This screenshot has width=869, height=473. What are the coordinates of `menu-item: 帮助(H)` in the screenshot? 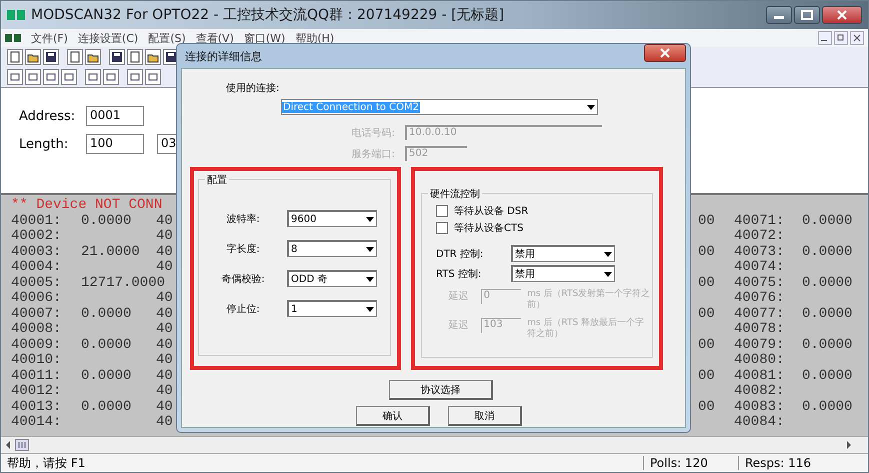 It's located at (314, 38).